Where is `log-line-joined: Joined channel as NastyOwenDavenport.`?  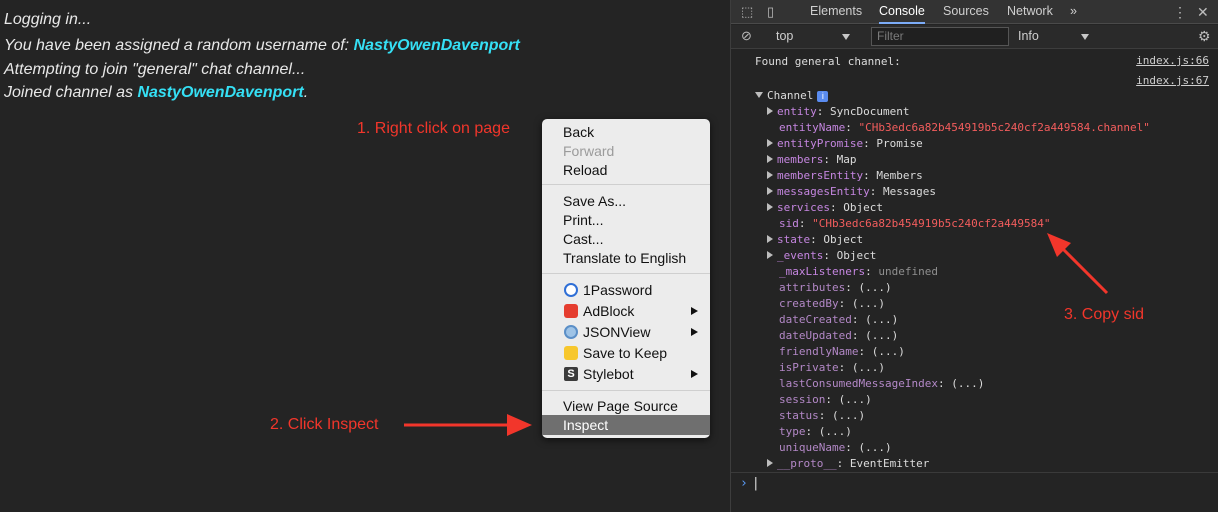
log-line-joined: Joined channel as NastyOwenDavenport. is located at coordinates (156, 93).